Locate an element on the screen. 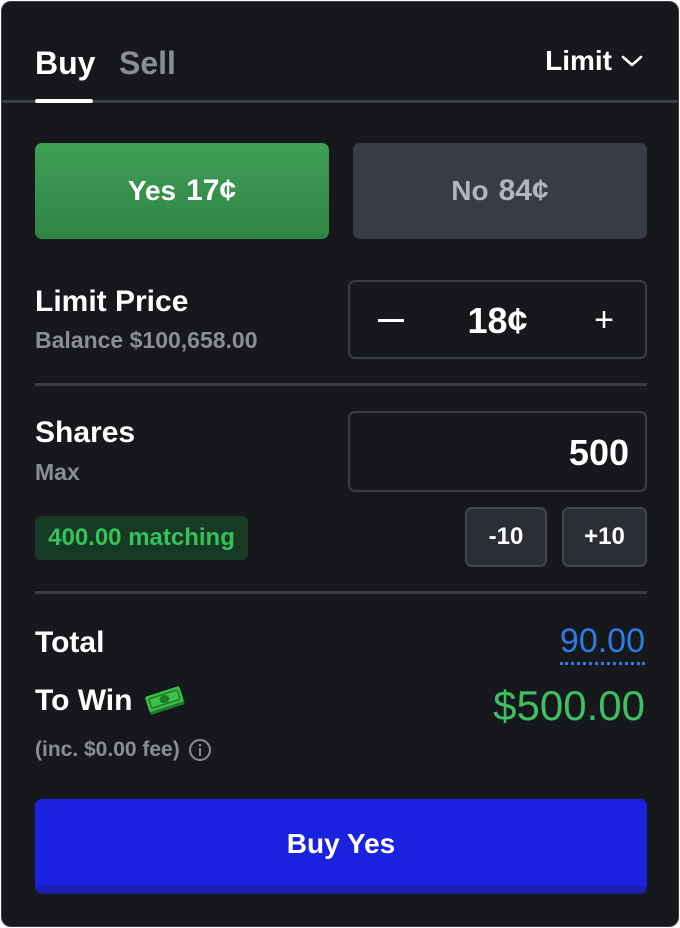 This screenshot has height=928, width=680. tab-sell: Sell is located at coordinates (147, 63).